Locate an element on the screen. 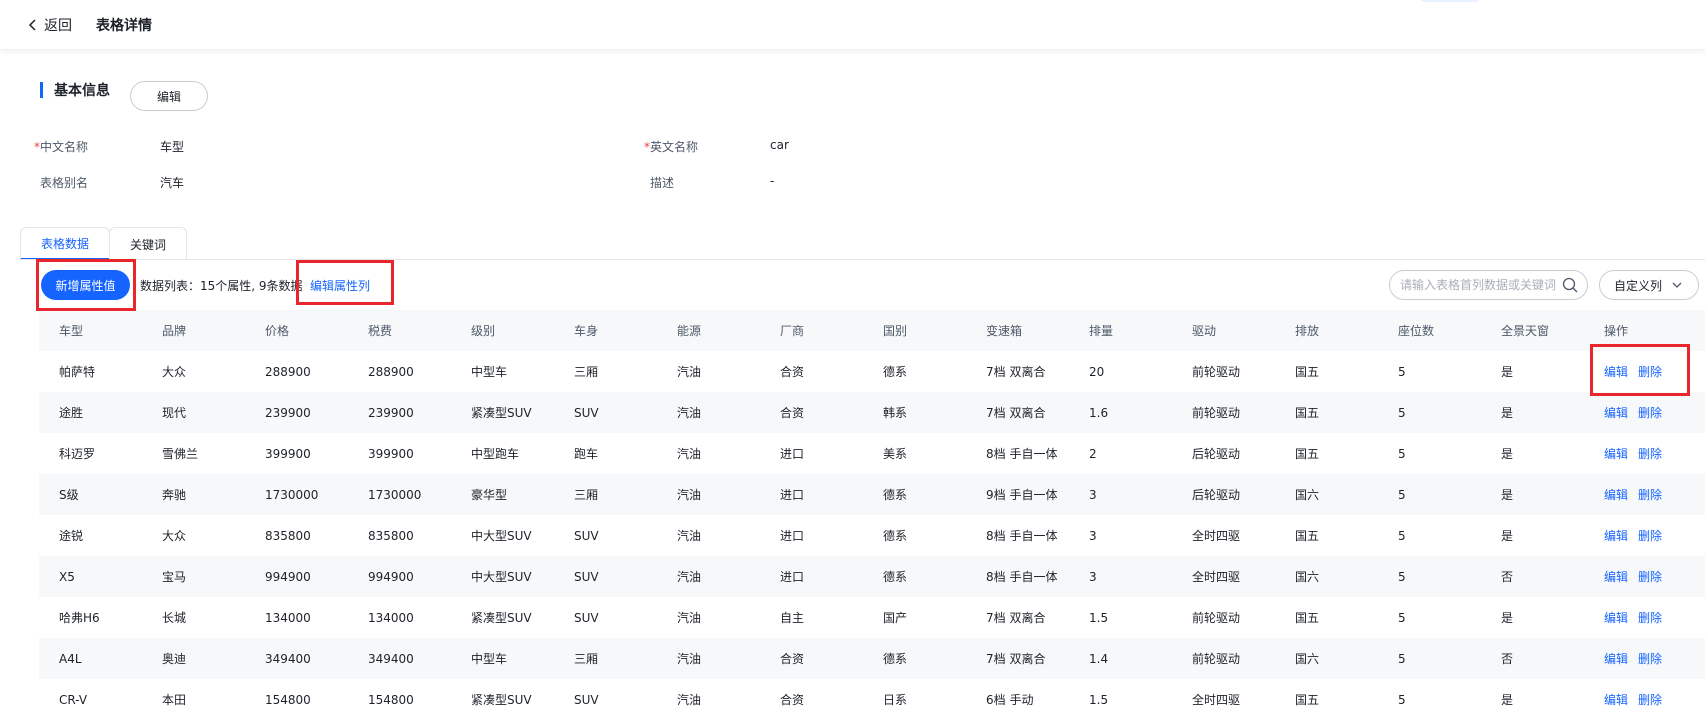 The image size is (1705, 723). table-cell: 835800 is located at coordinates (391, 535).